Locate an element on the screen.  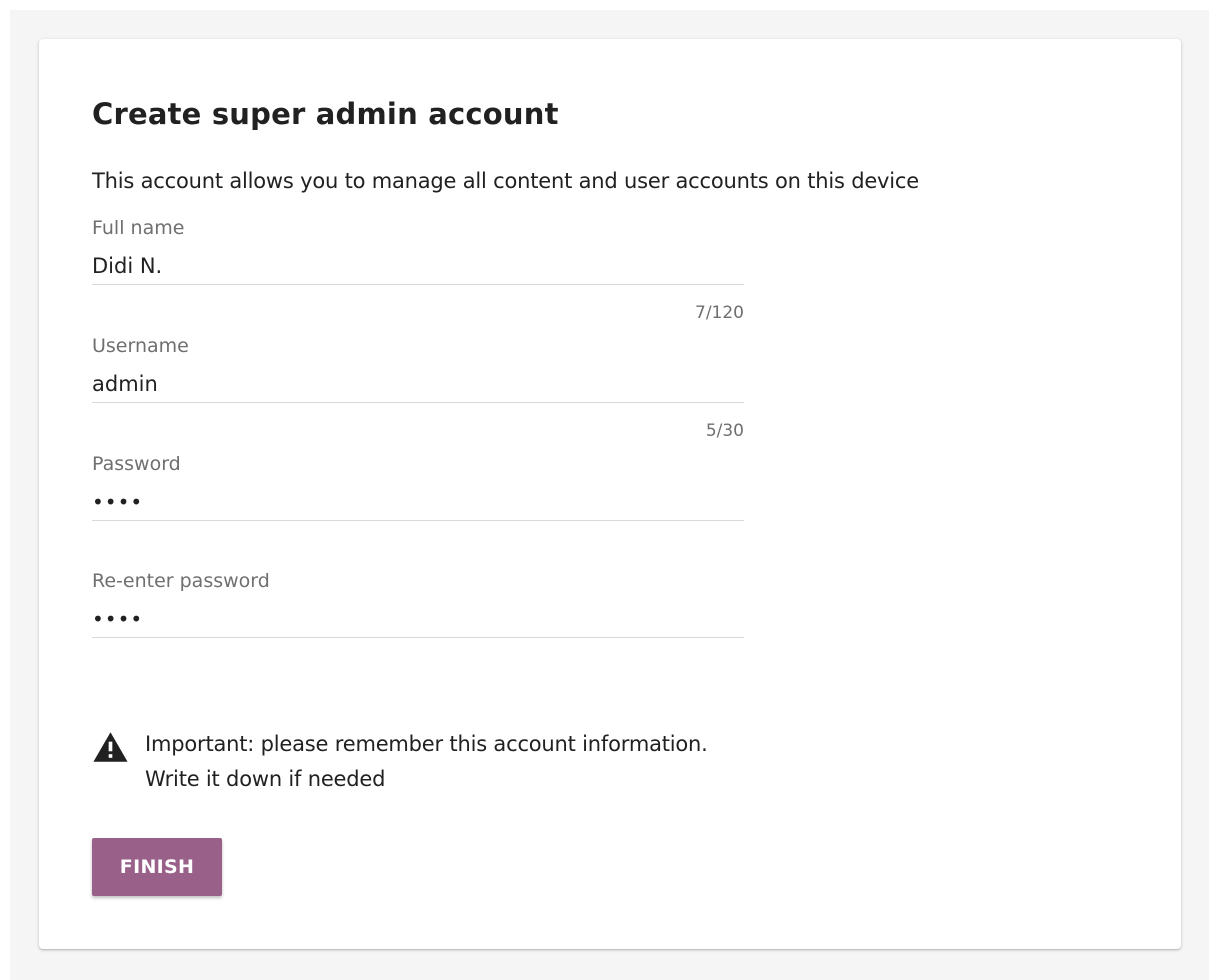
username-label: Username is located at coordinates (140, 346).